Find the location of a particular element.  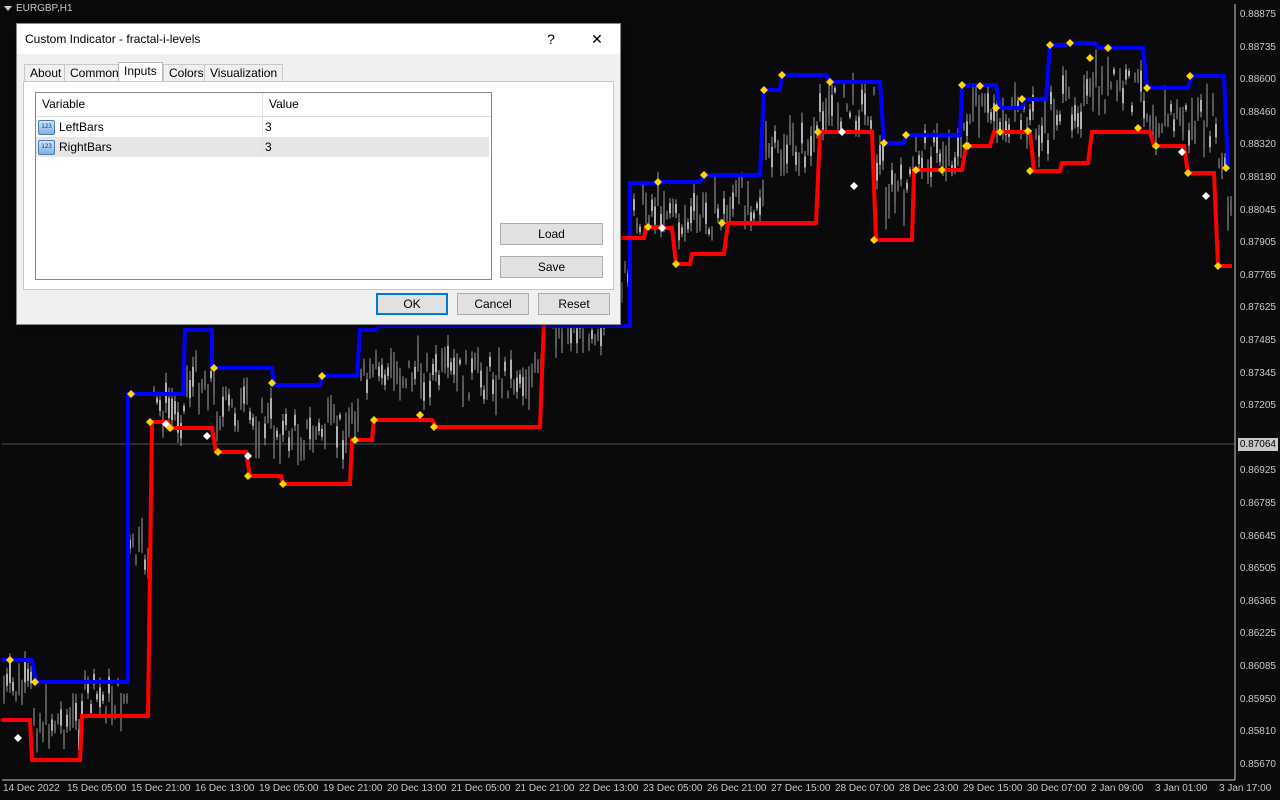

cancel-button: Cancel is located at coordinates (493, 304).